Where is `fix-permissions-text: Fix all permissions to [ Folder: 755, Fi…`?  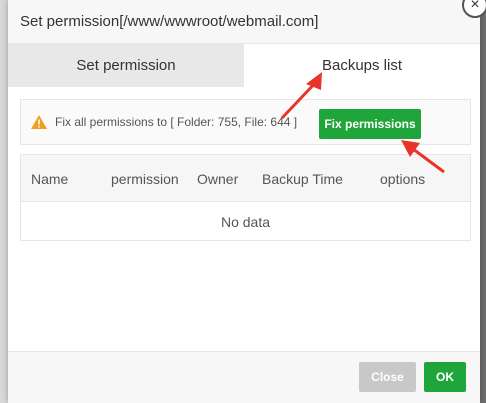
fix-permissions-text: Fix all permissions to [ Folder: 755, Fi… is located at coordinates (176, 122).